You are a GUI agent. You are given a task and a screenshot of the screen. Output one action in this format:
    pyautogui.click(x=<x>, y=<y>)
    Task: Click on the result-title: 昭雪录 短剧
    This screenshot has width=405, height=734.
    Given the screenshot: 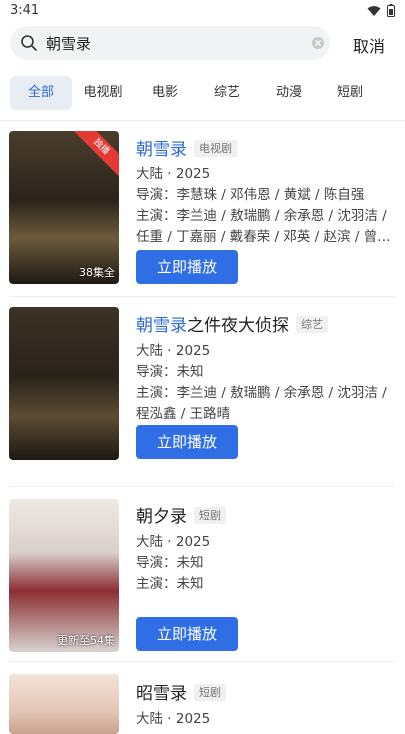 What is the action you would take?
    pyautogui.click(x=181, y=691)
    